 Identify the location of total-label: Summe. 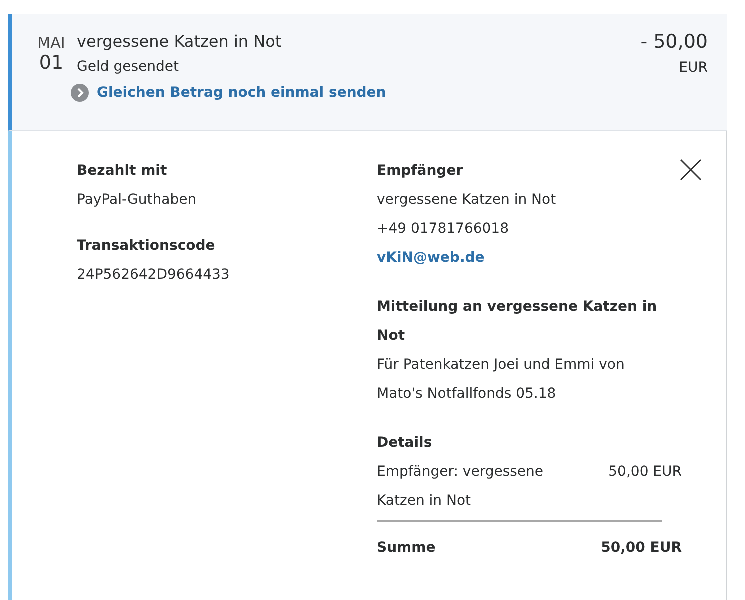
(407, 548).